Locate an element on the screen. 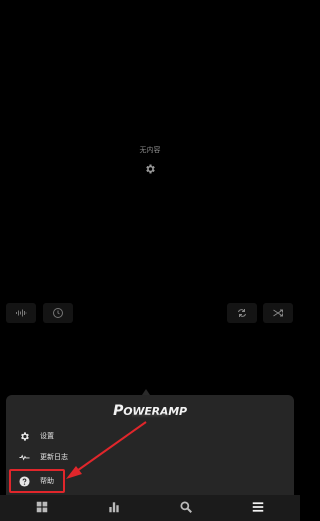 The height and width of the screenshot is (521, 320). clock-button is located at coordinates (58, 313).